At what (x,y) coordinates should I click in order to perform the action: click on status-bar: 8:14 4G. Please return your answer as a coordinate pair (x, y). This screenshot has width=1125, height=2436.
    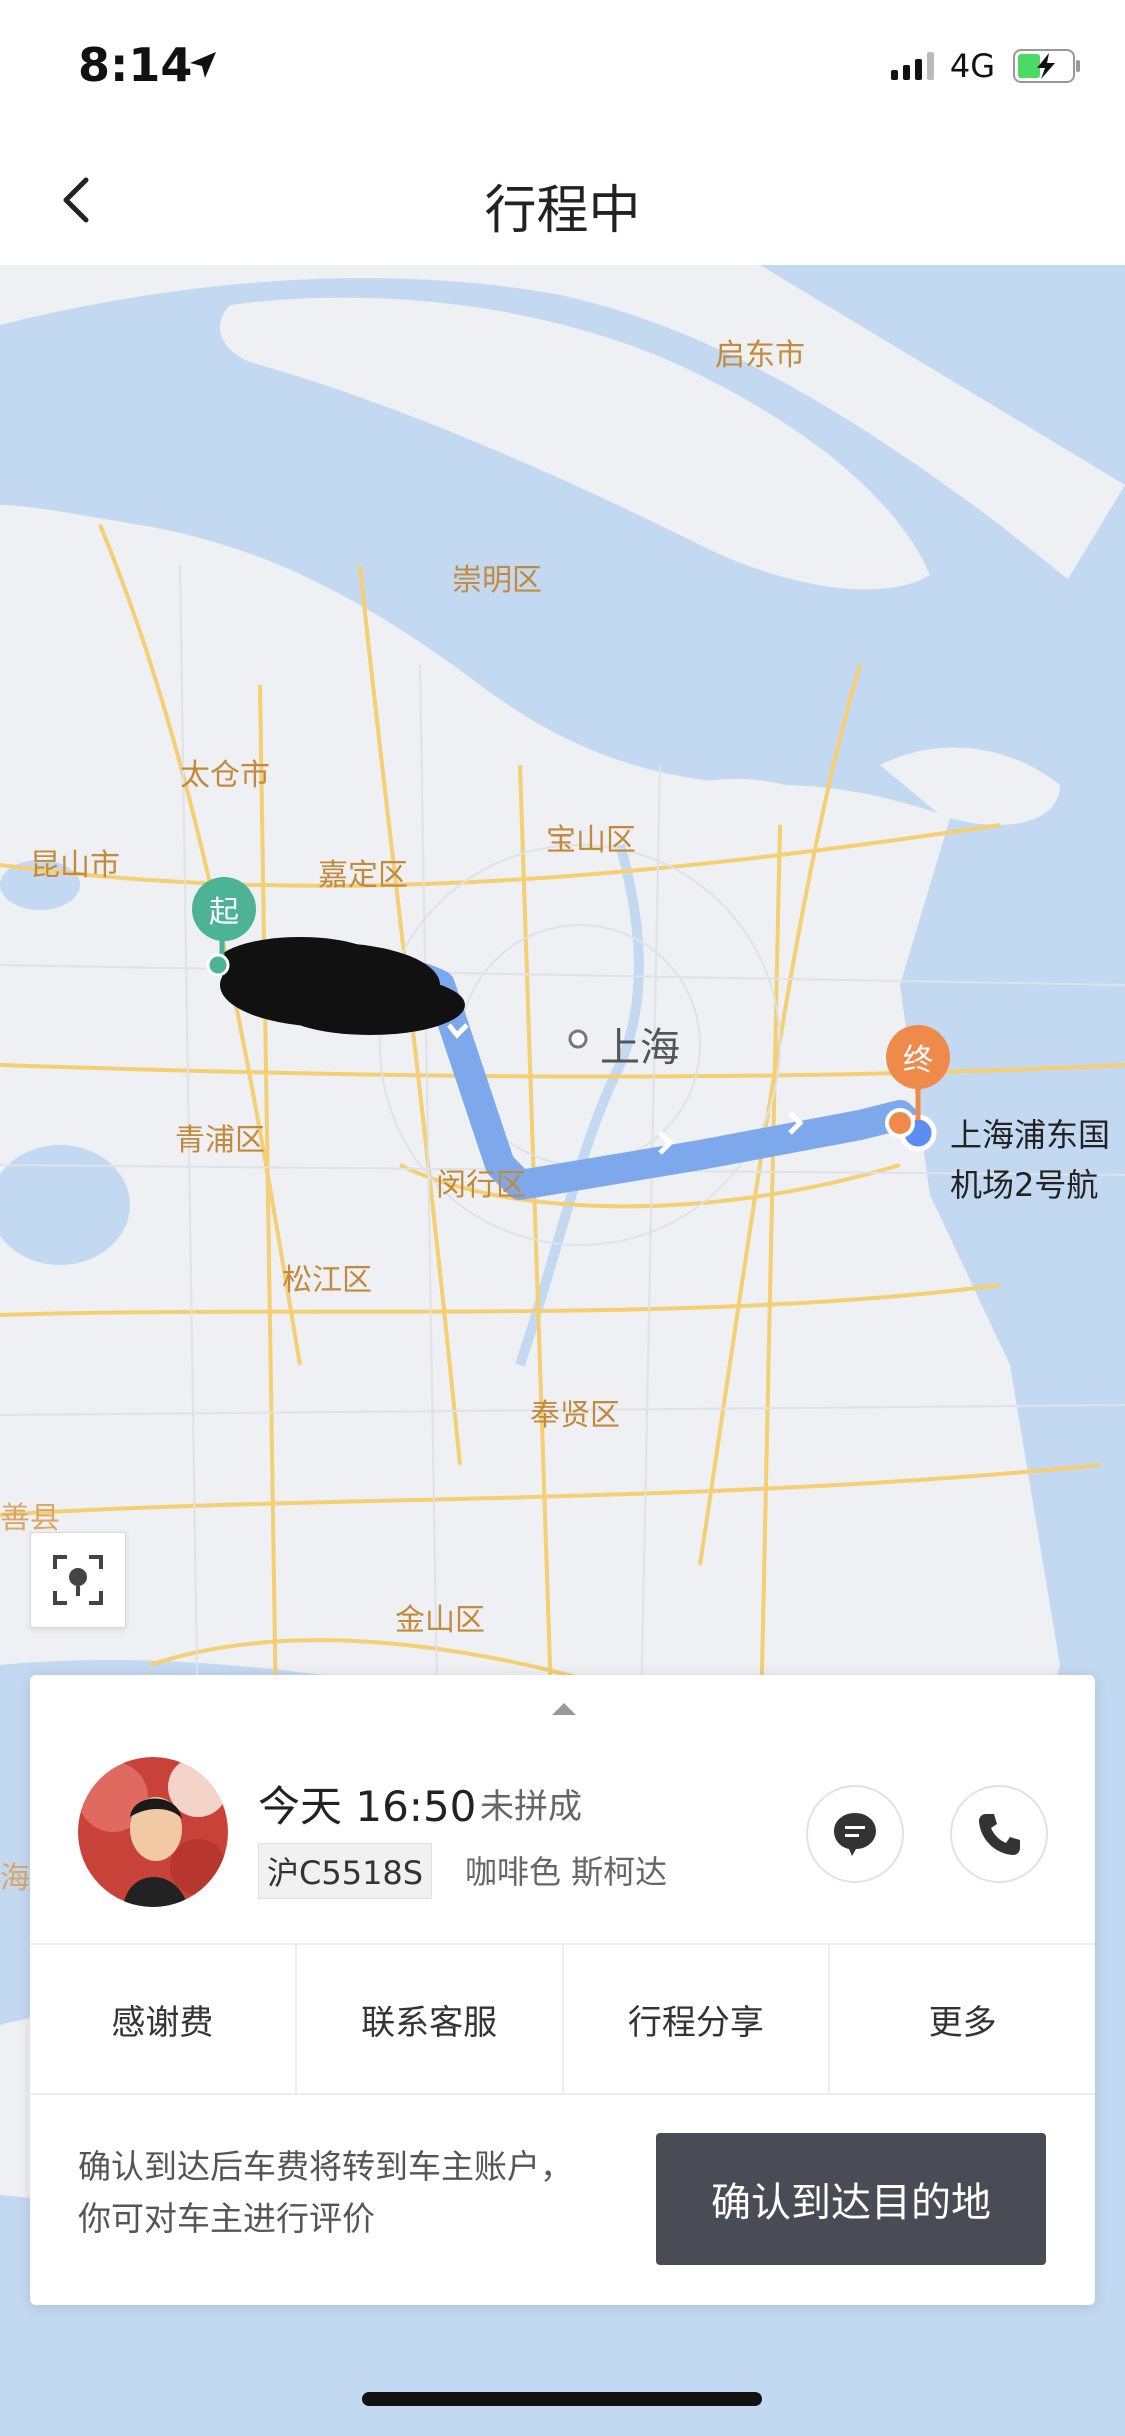
    Looking at the image, I should click on (562, 70).